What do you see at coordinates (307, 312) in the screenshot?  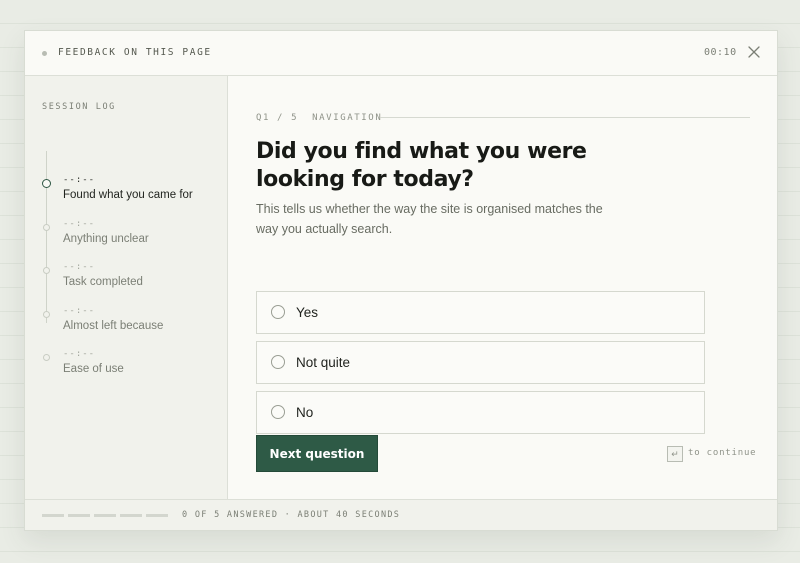 I see `option-label: Yes` at bounding box center [307, 312].